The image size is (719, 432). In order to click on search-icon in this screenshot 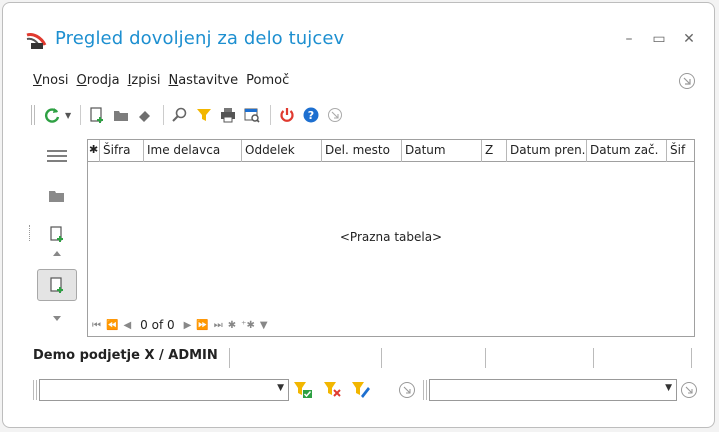, I will do `click(180, 115)`.